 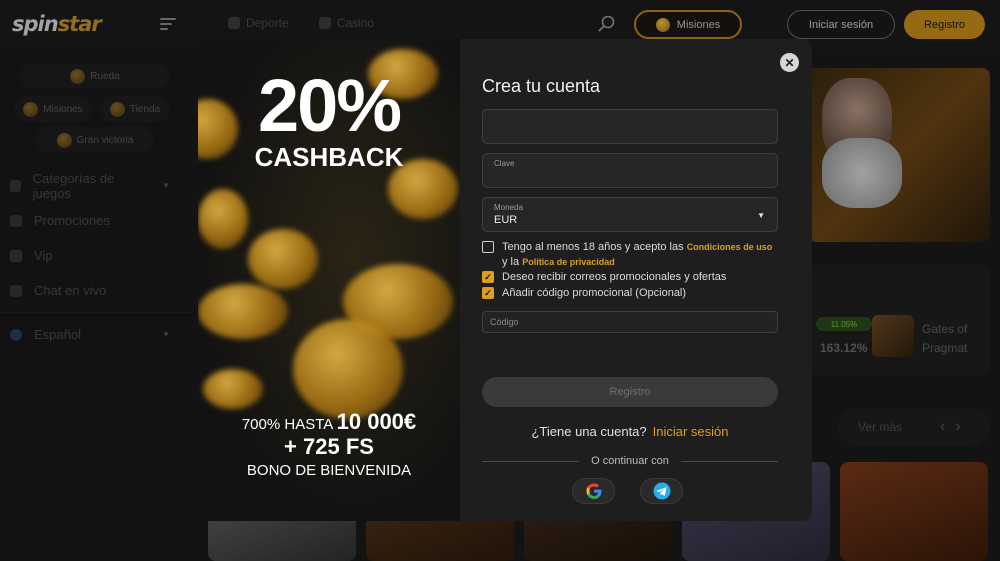 What do you see at coordinates (630, 461) in the screenshot?
I see `or-divider: O continuar con` at bounding box center [630, 461].